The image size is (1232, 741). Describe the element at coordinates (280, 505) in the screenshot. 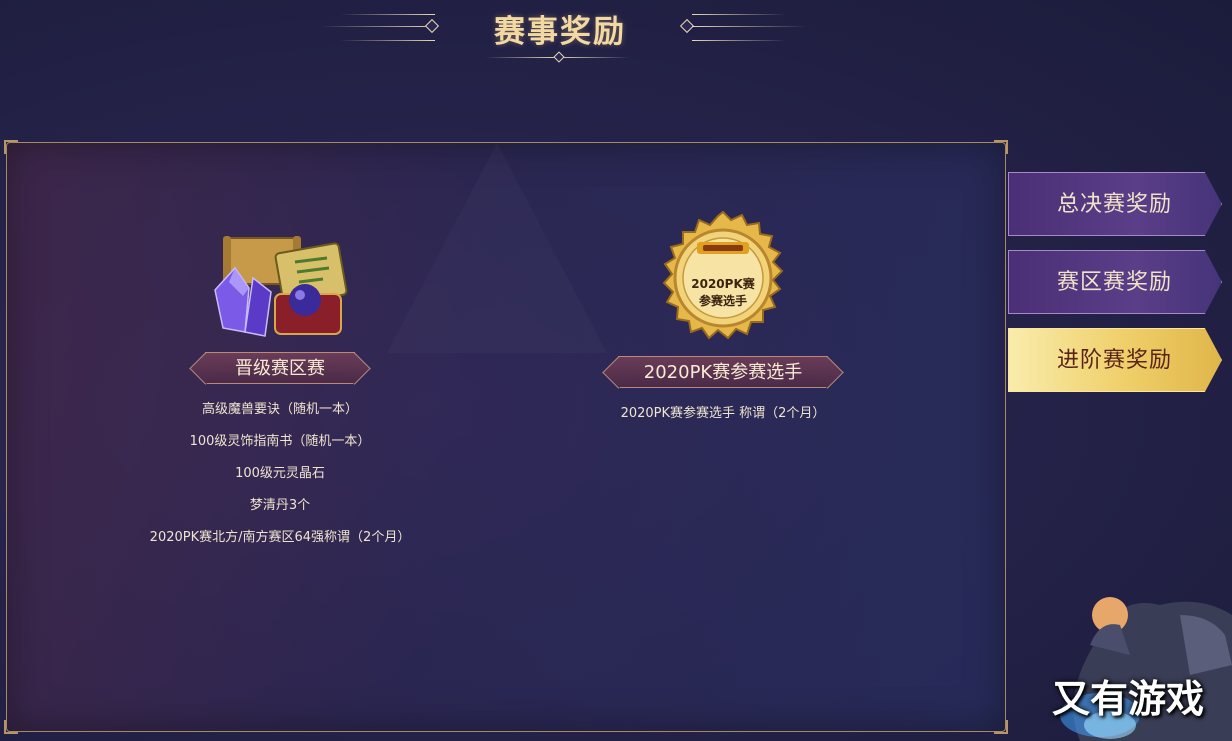

I see `list-item: 梦清丹3个` at that location.